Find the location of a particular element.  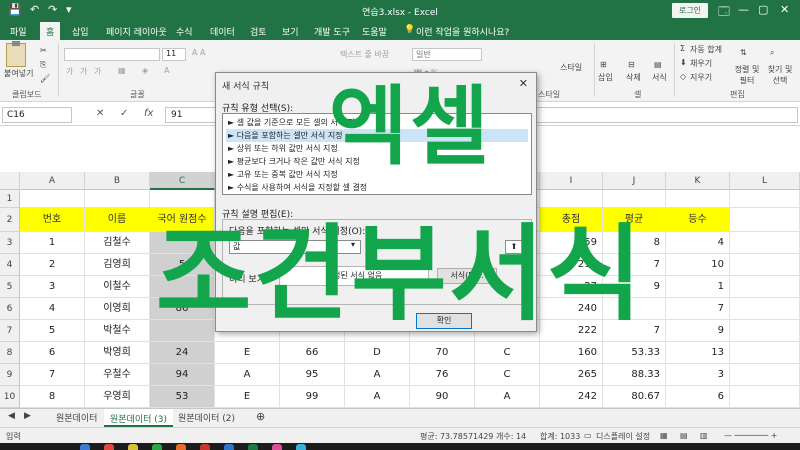

column-header: C is located at coordinates (182, 181).